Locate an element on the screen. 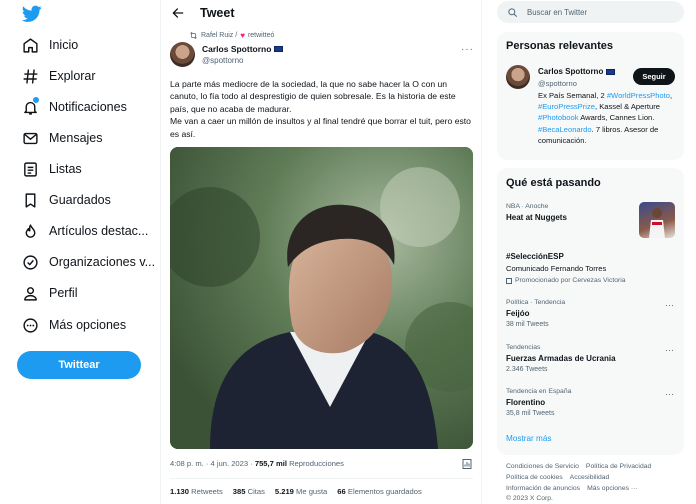  bookmark-icon is located at coordinates (30, 200).